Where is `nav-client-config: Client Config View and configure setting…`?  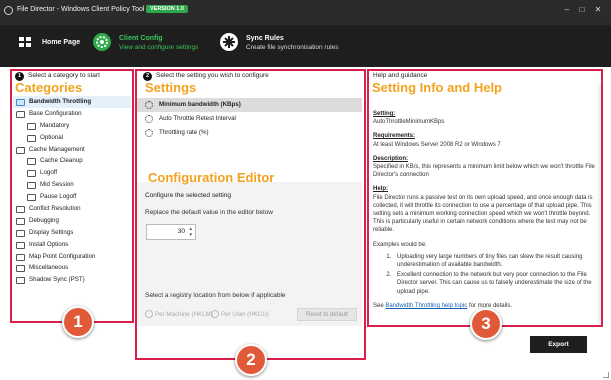 nav-client-config: Client Config View and configure setting… is located at coordinates (153, 47).